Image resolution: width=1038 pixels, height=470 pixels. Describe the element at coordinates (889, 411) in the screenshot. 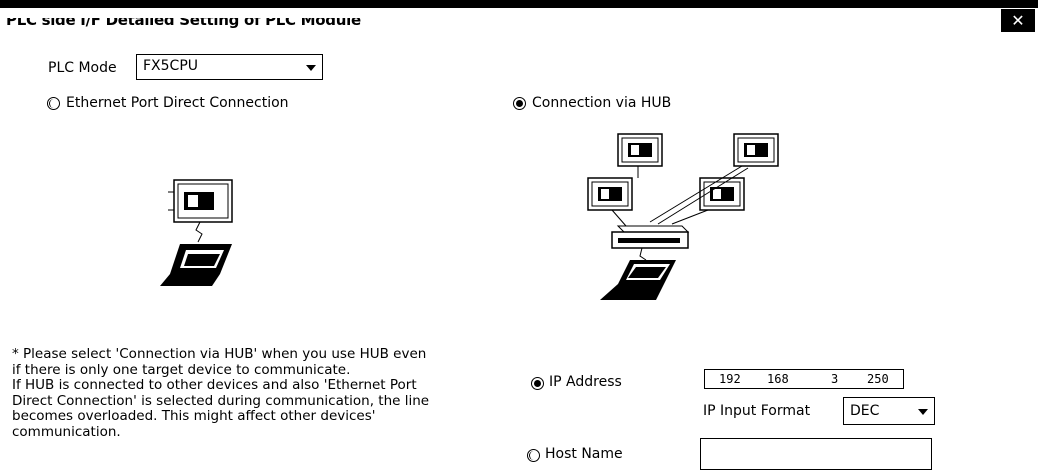

I see `ip-input-format-dropdown: DEC` at that location.